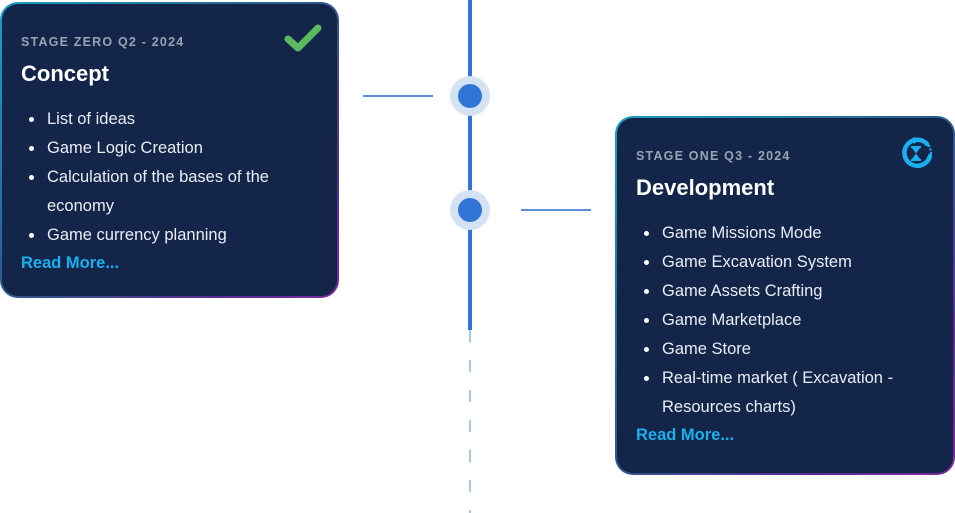 This screenshot has width=955, height=513. What do you see at coordinates (103, 42) in the screenshot?
I see `stage-label: STAGE ZERO Q2 - 2024` at bounding box center [103, 42].